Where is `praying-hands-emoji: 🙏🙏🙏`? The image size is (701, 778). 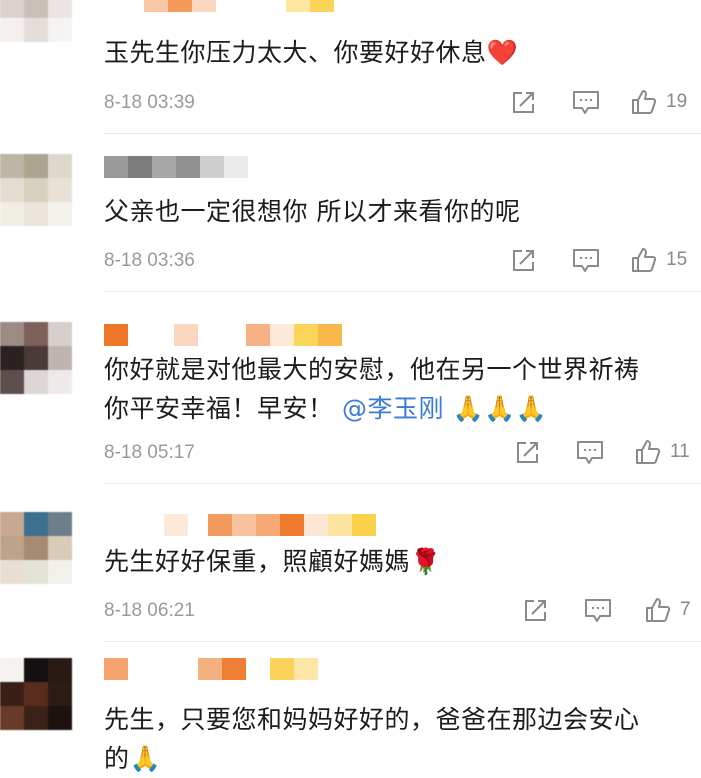 praying-hands-emoji: 🙏🙏🙏 is located at coordinates (500, 408).